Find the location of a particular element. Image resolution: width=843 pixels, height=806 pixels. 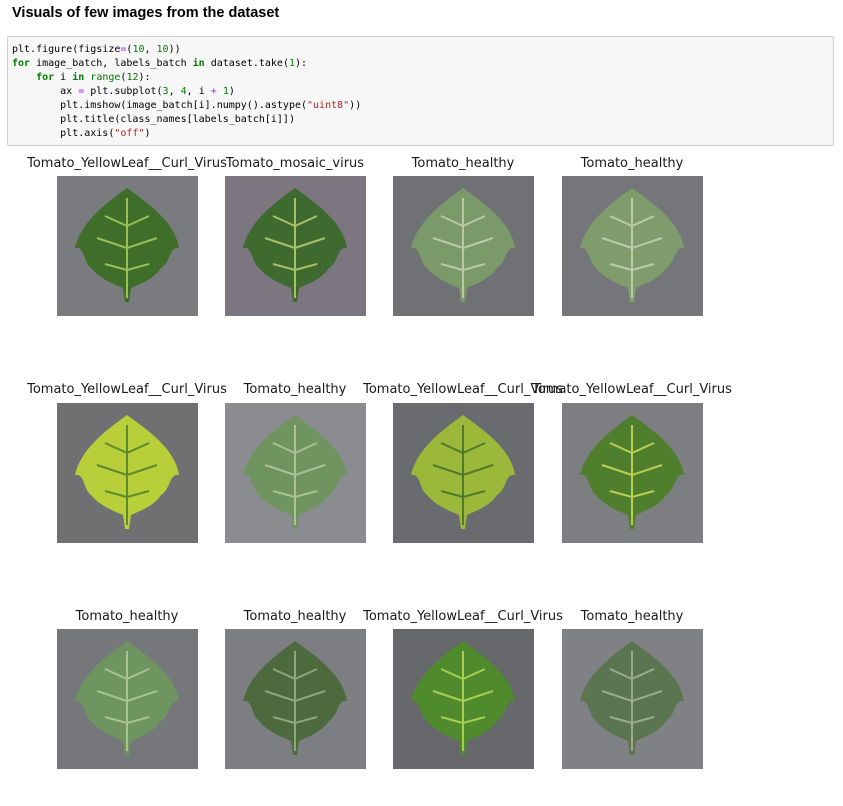

page-title: Visuals of few images from the dataset is located at coordinates (146, 13).